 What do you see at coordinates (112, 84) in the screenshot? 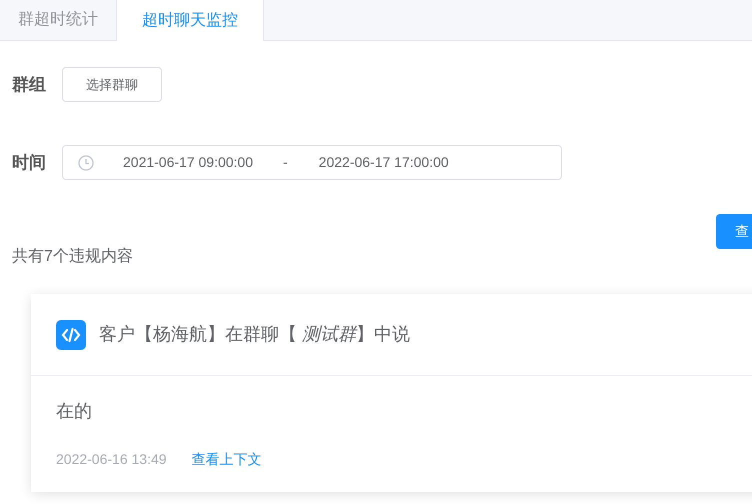
I see `select-group-button: 选择群聊` at bounding box center [112, 84].